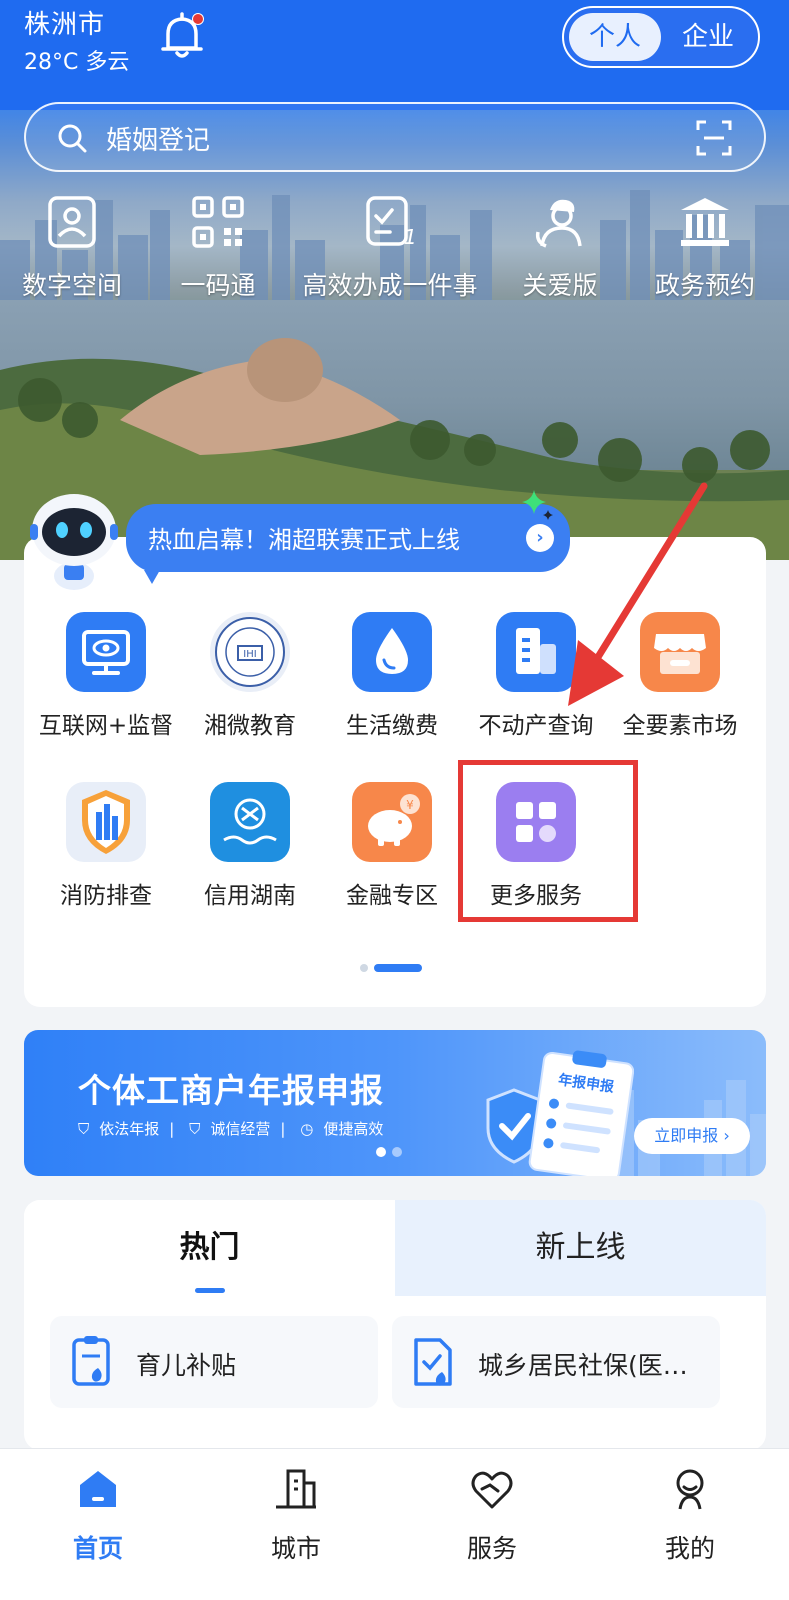 The width and height of the screenshot is (789, 1600). What do you see at coordinates (708, 37) in the screenshot?
I see `toggle-enterprise: 企业` at bounding box center [708, 37].